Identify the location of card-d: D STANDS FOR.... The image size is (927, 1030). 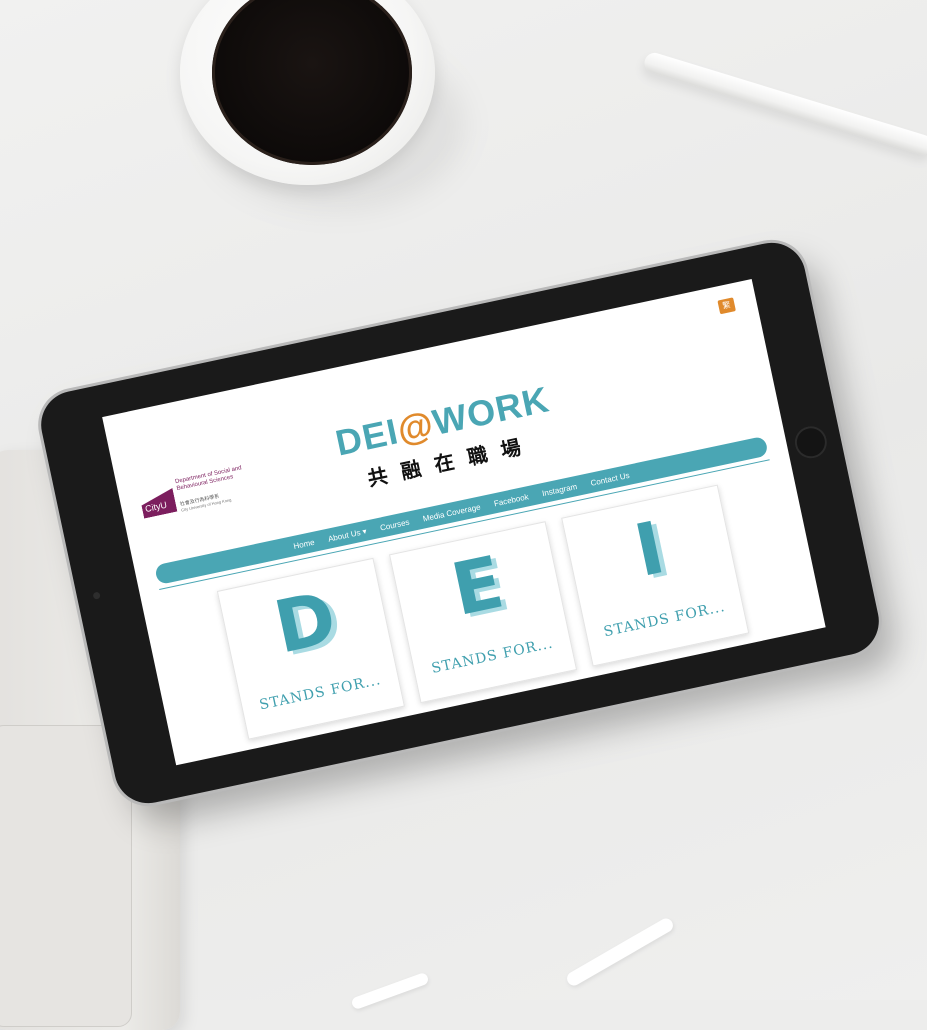
(310, 648).